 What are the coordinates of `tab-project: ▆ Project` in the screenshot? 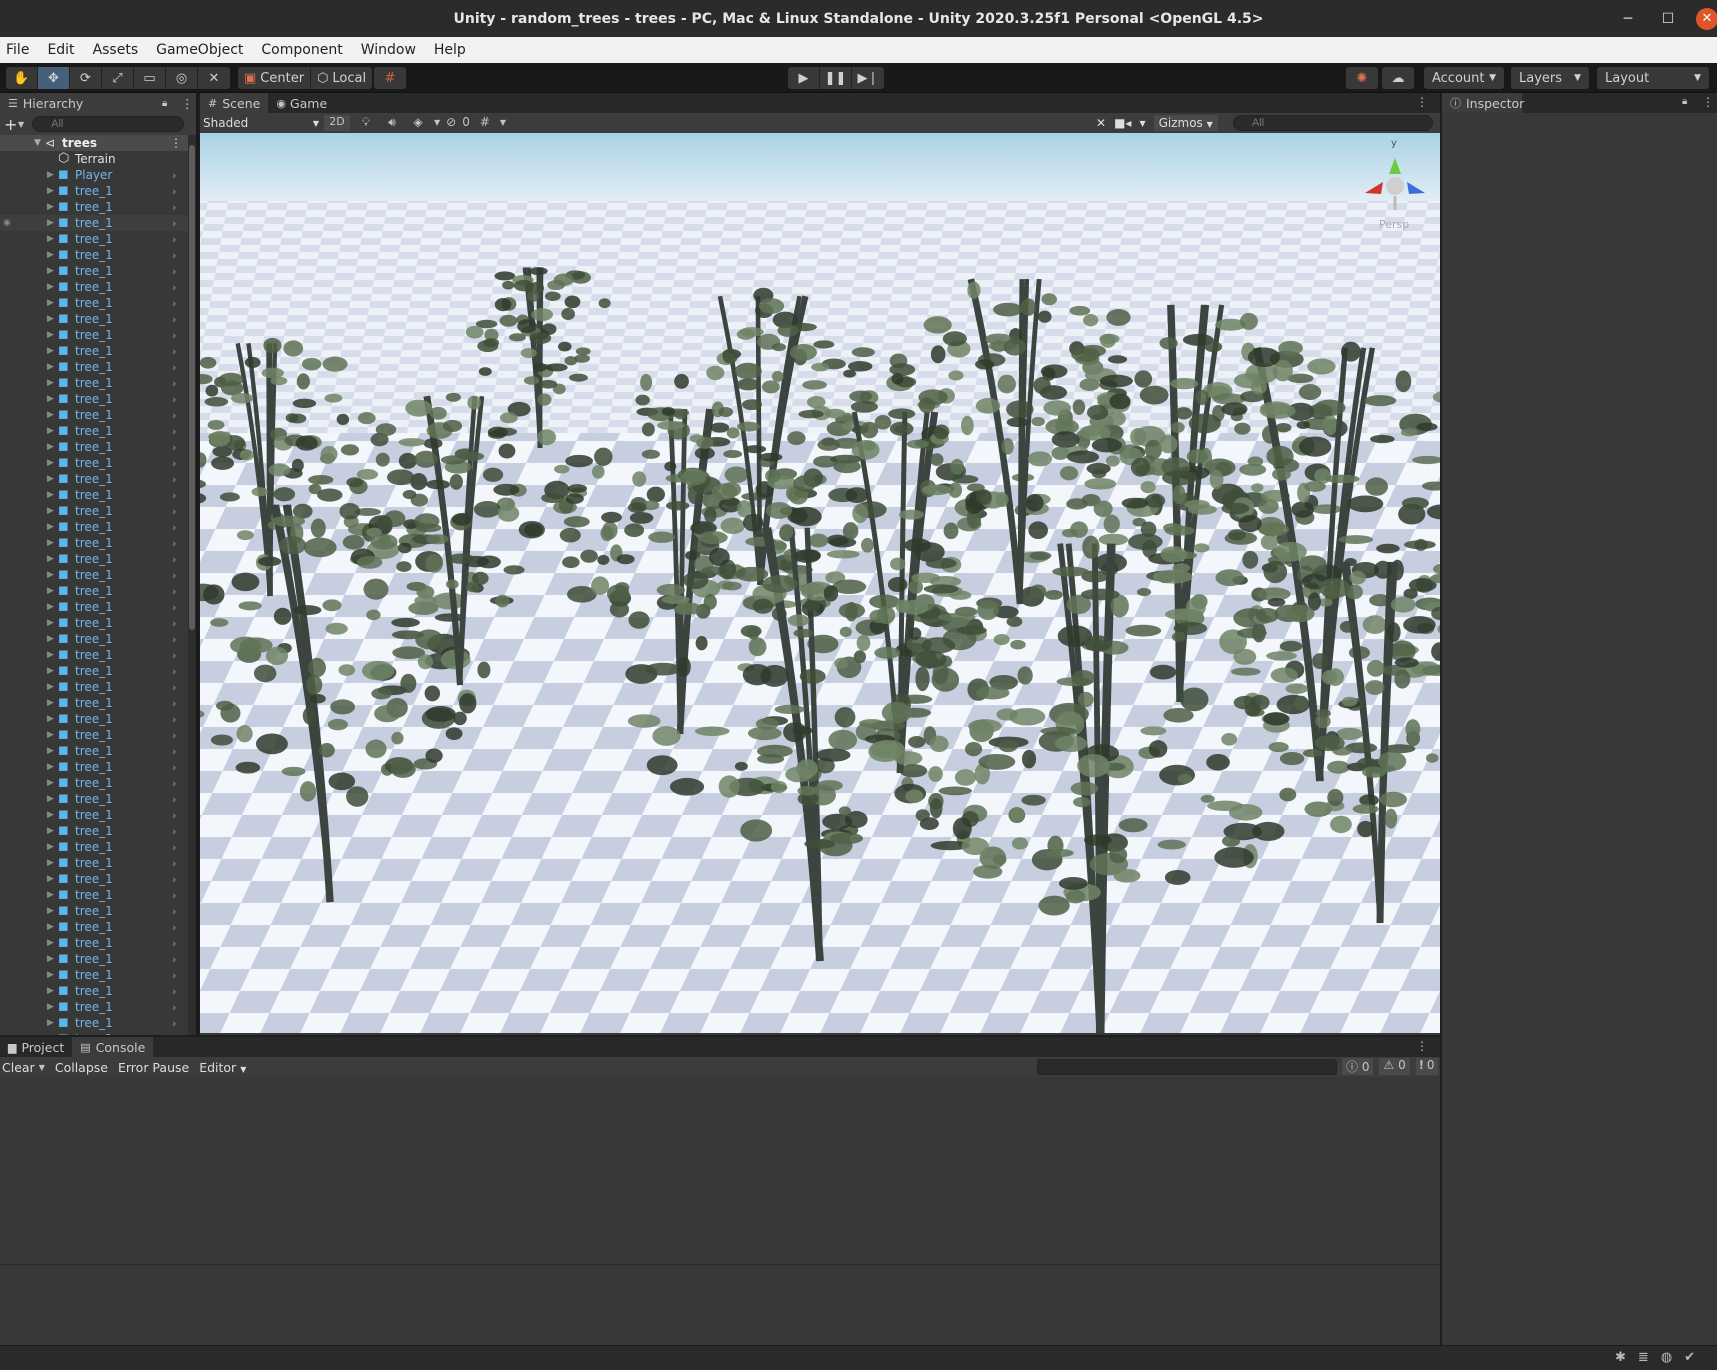 It's located at (36, 1047).